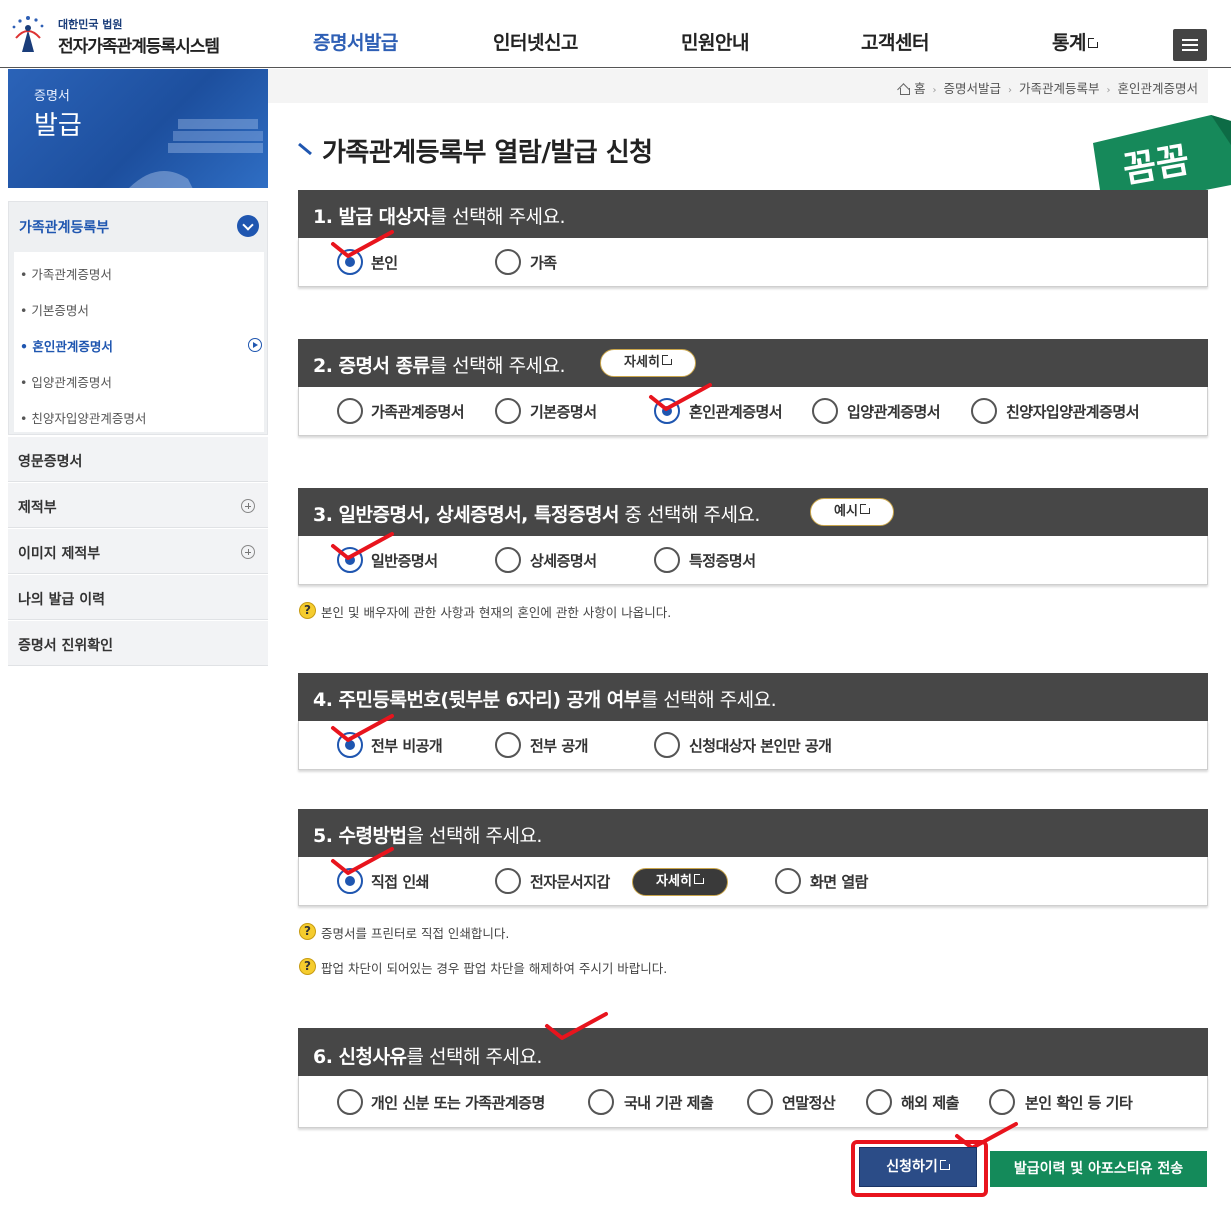 This screenshot has height=1214, width=1231. I want to click on section-1-body: 본인 가족, so click(753, 262).